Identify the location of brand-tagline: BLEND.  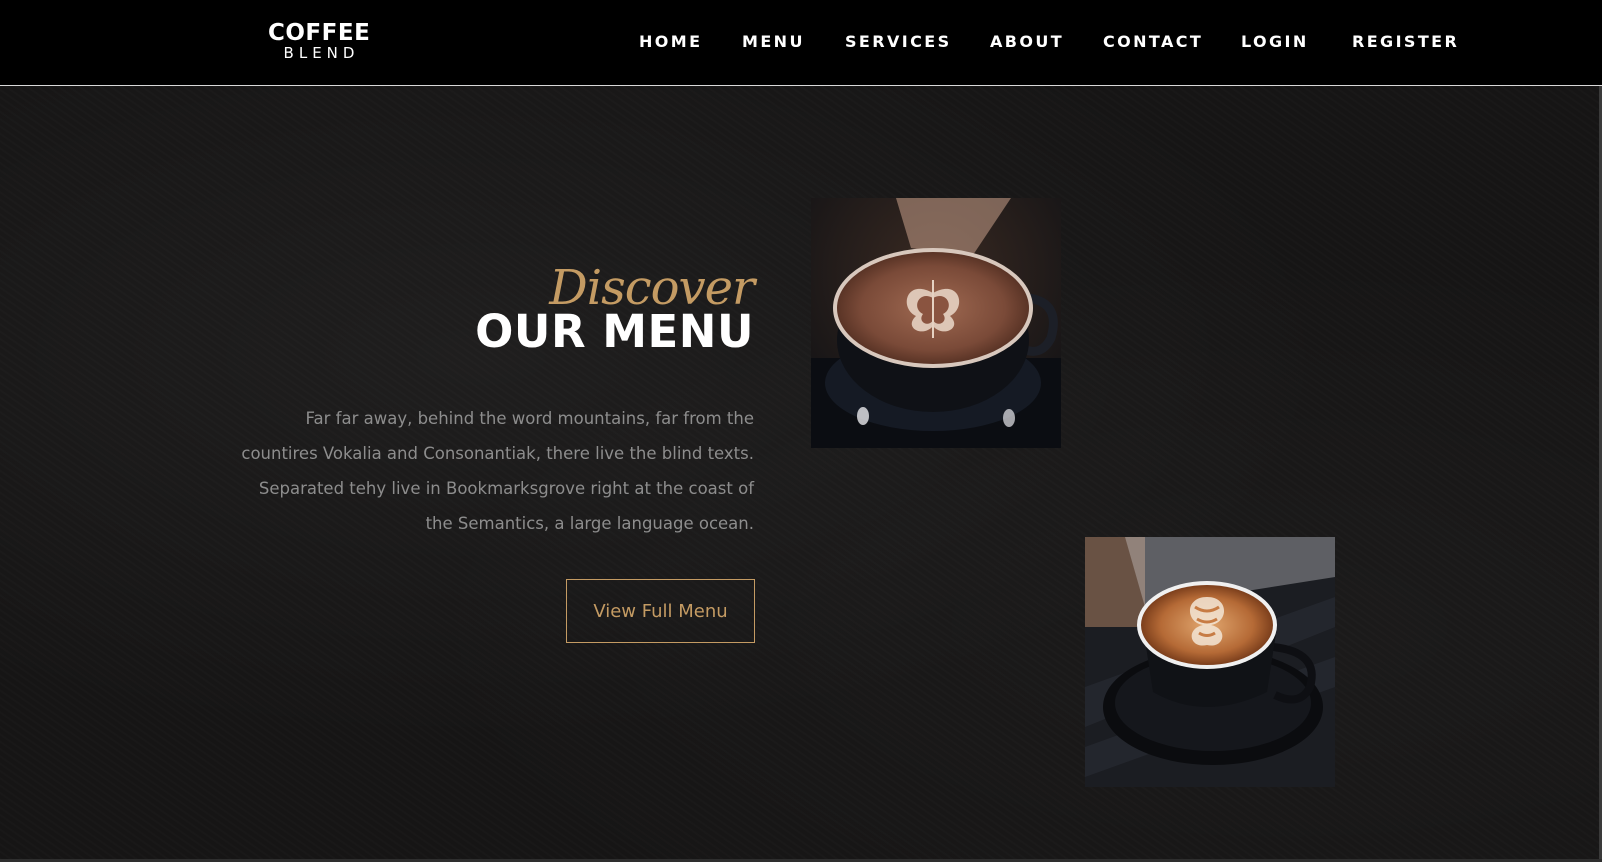
(321, 53).